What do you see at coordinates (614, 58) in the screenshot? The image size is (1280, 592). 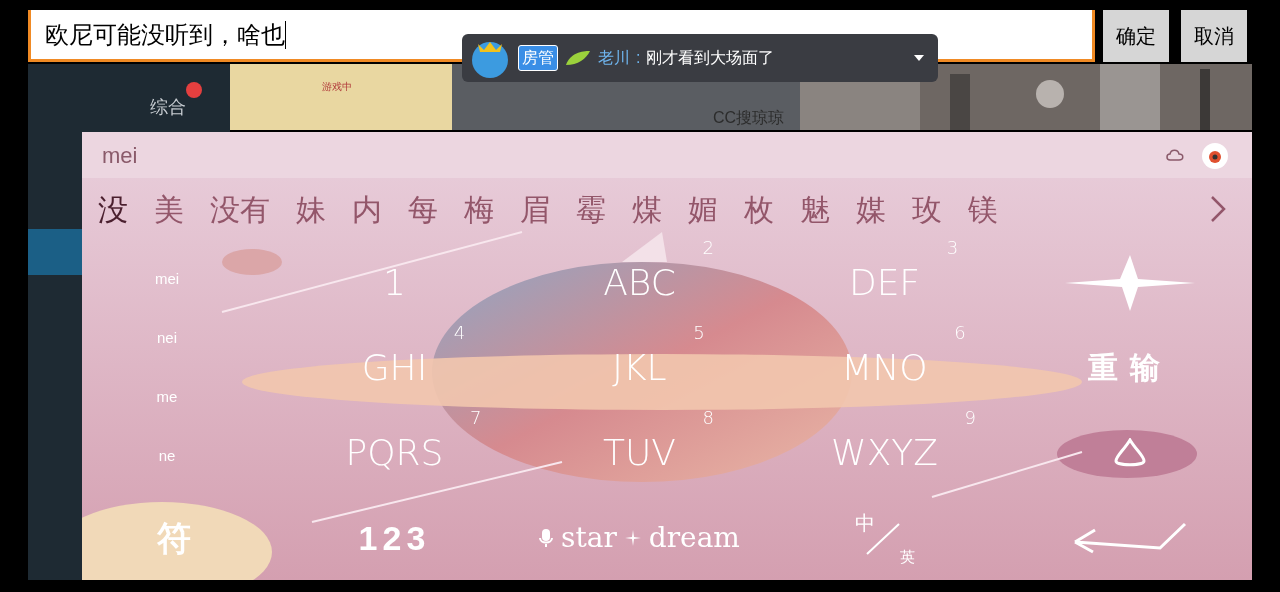 I see `username: 老川` at bounding box center [614, 58].